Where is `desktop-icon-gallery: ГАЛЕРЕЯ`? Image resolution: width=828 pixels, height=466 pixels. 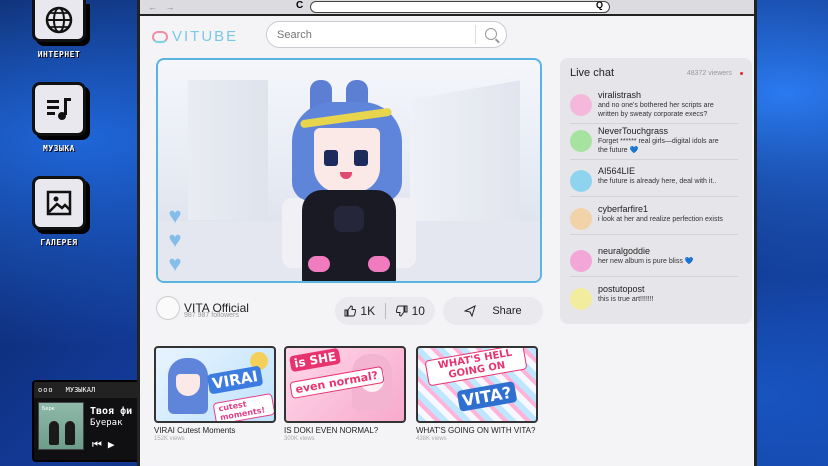 desktop-icon-gallery: ГАЛЕРЕЯ is located at coordinates (59, 211).